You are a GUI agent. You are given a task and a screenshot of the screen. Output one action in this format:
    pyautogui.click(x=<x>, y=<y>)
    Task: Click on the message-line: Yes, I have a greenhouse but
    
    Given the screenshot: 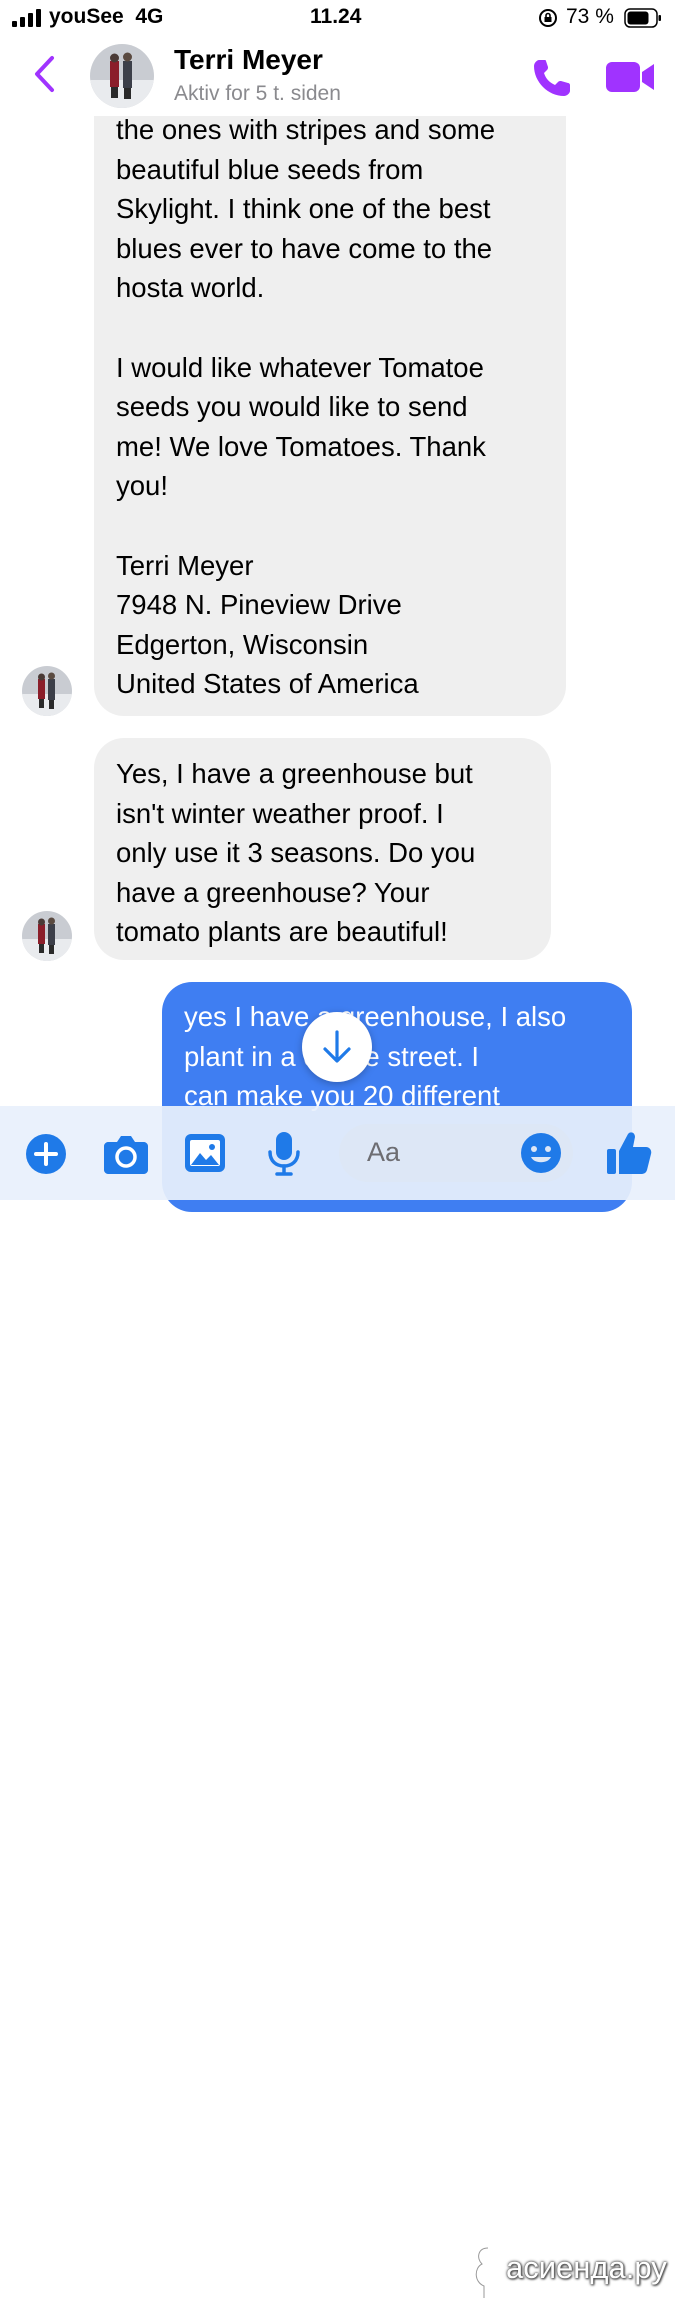 What is the action you would take?
    pyautogui.click(x=294, y=773)
    